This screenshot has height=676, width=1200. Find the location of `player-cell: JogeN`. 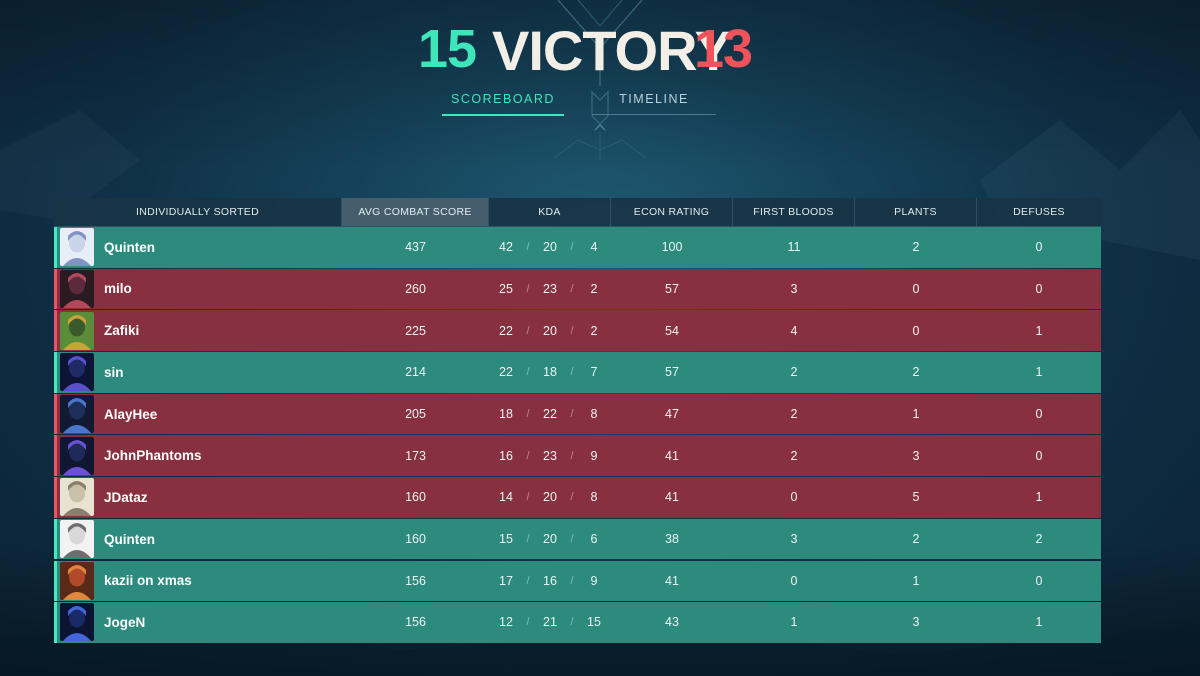

player-cell: JogeN is located at coordinates (198, 622).